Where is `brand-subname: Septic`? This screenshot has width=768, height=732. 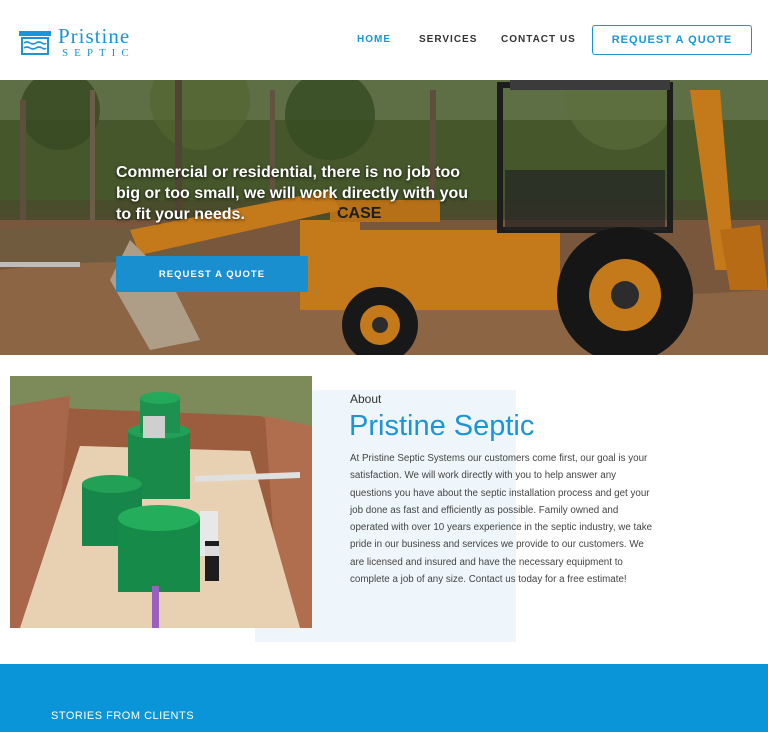
brand-subname: Septic is located at coordinates (98, 53).